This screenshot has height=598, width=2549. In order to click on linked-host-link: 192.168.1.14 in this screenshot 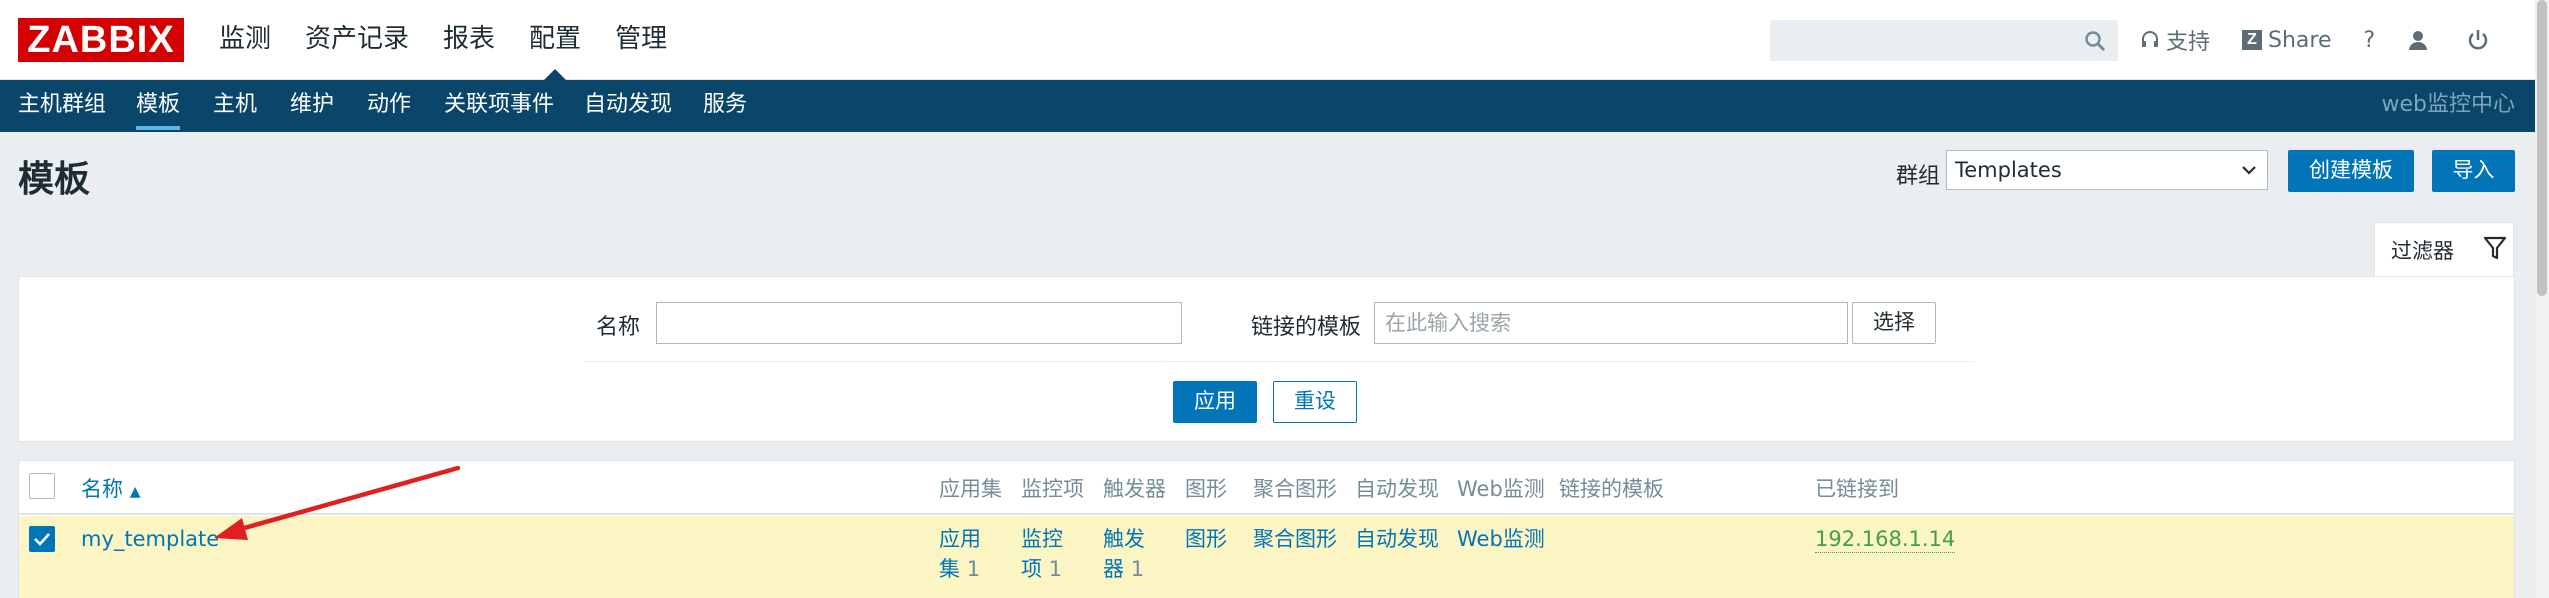, I will do `click(1885, 539)`.